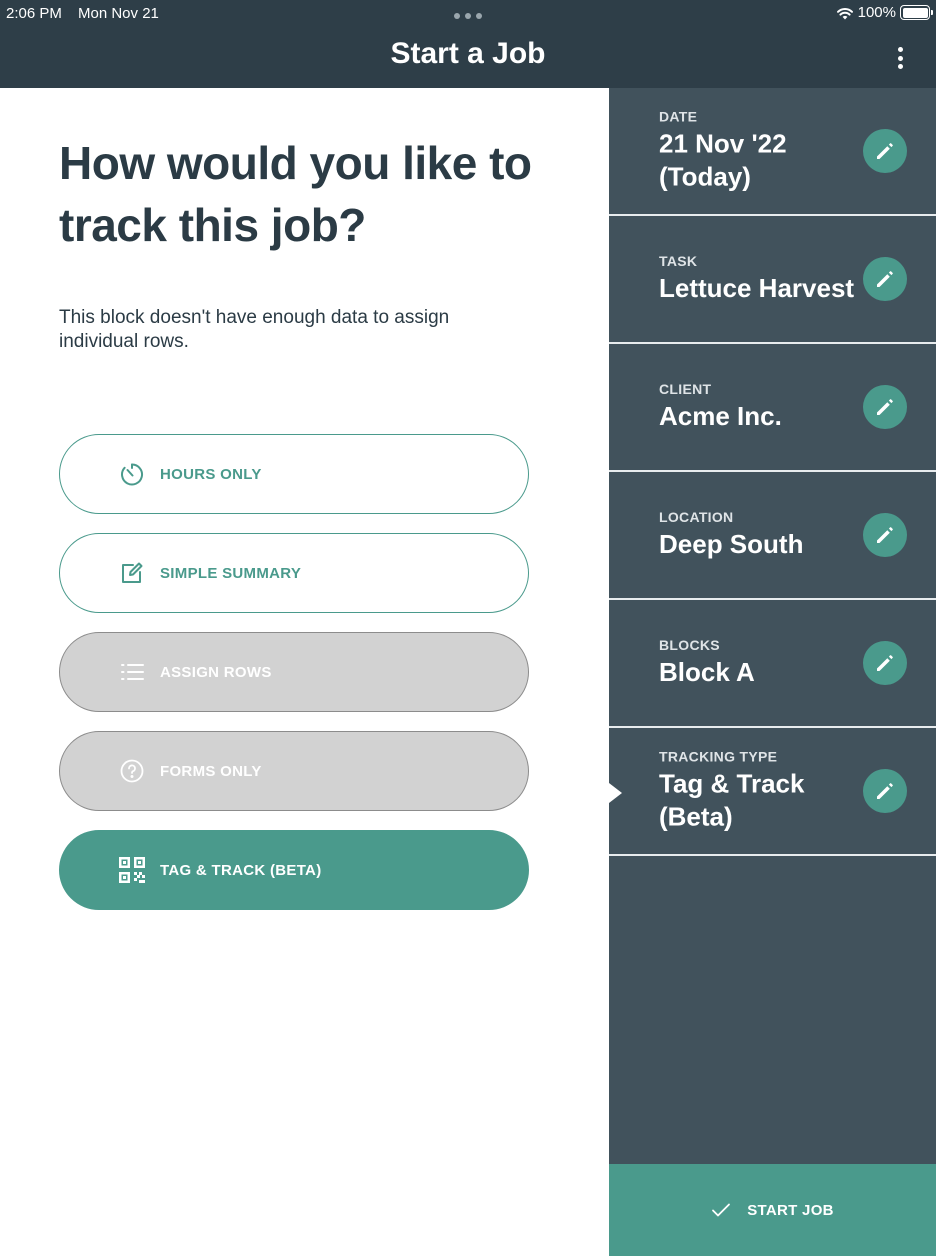  What do you see at coordinates (294, 672) in the screenshot?
I see `assign-rows-button: ASSIGN ROWS` at bounding box center [294, 672].